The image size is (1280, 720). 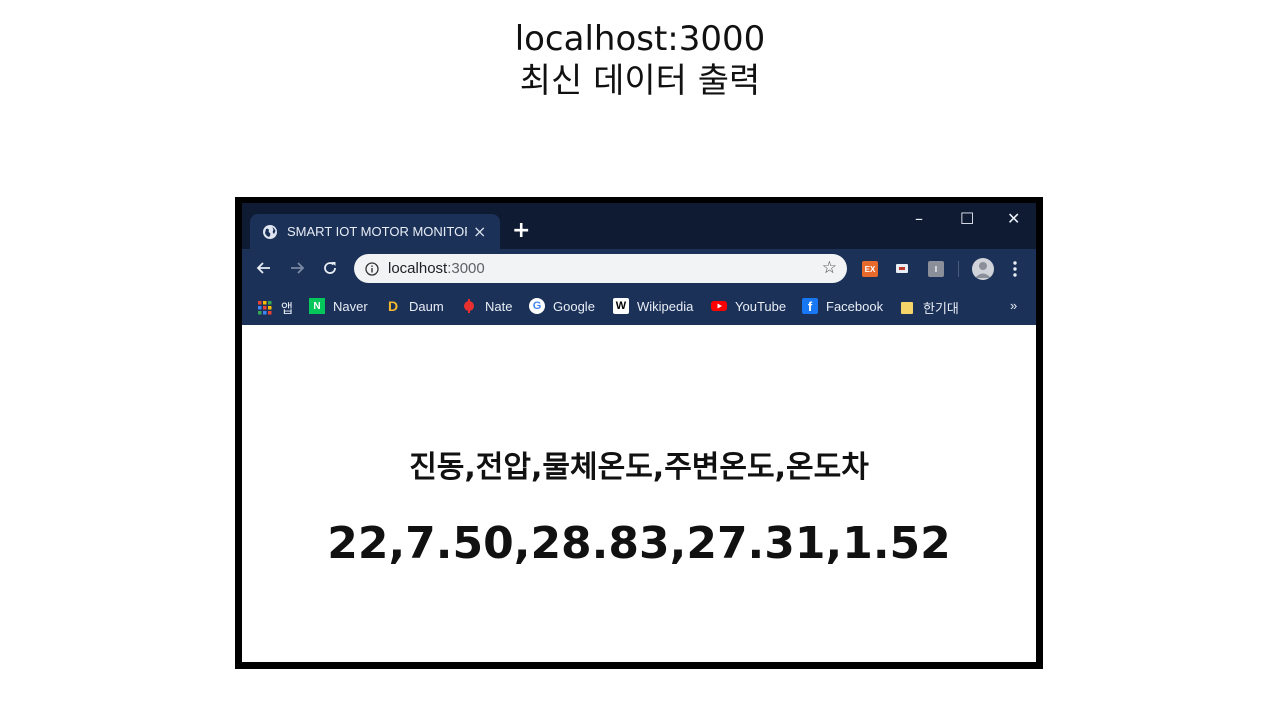 I want to click on bookmark-daum: D Daum, so click(x=414, y=306).